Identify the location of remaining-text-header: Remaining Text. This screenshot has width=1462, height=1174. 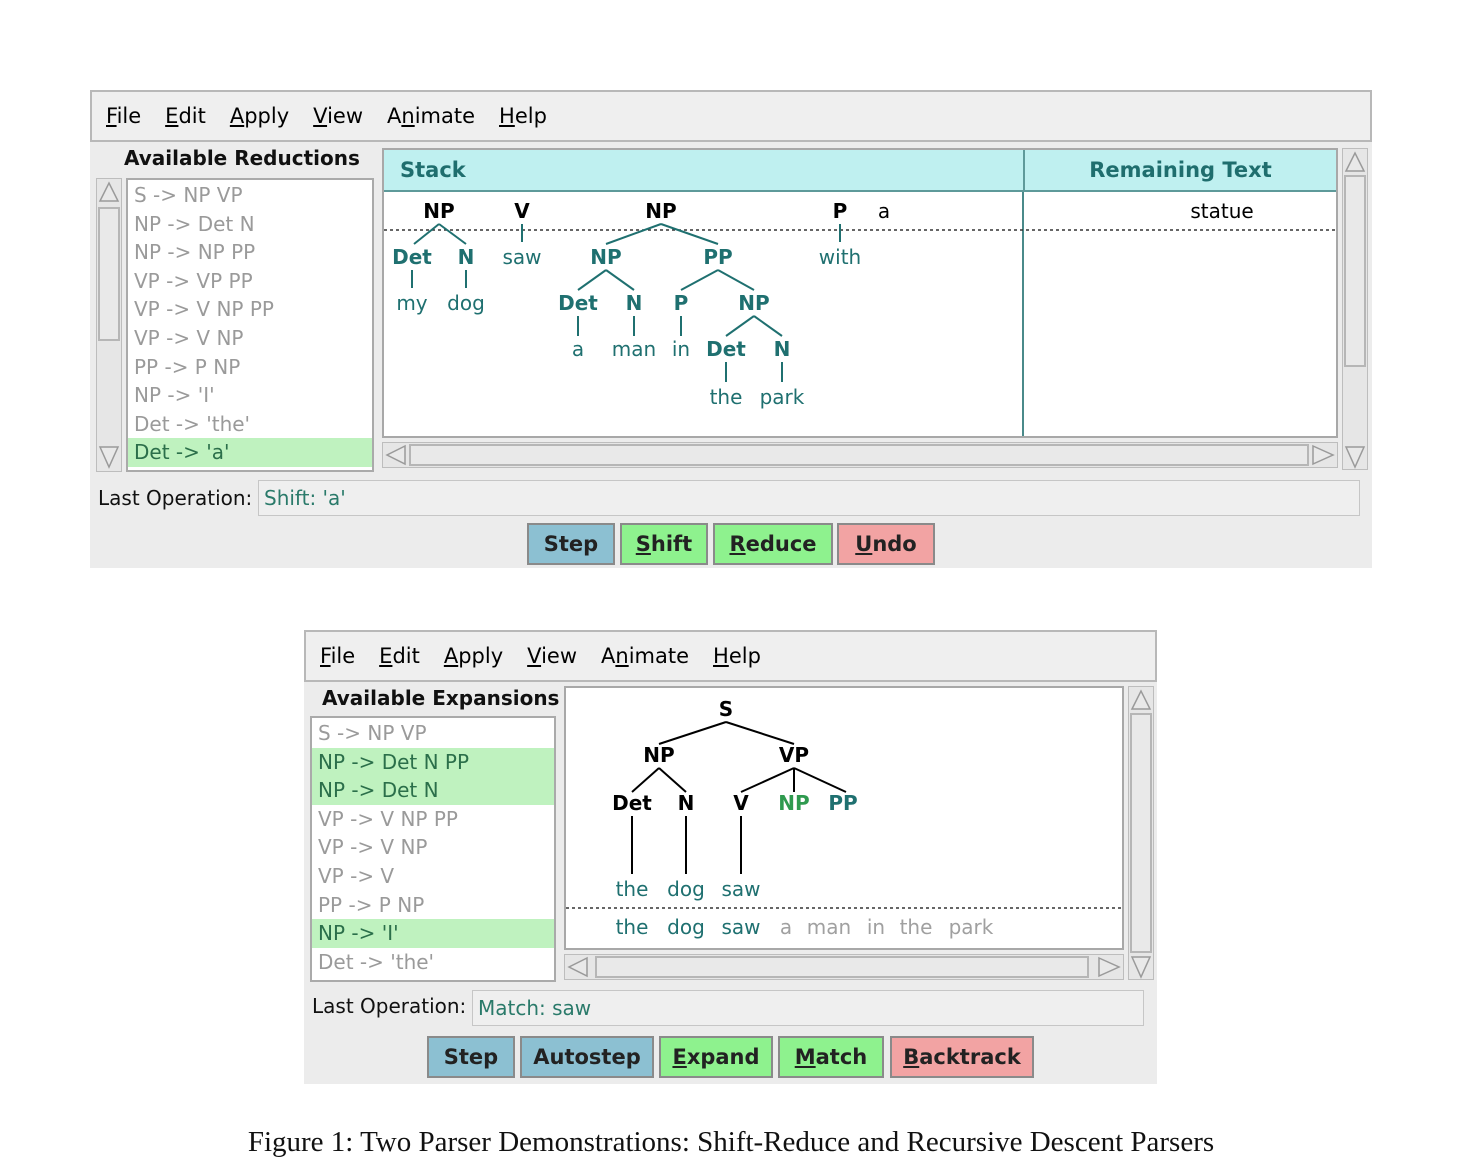
(1179, 171).